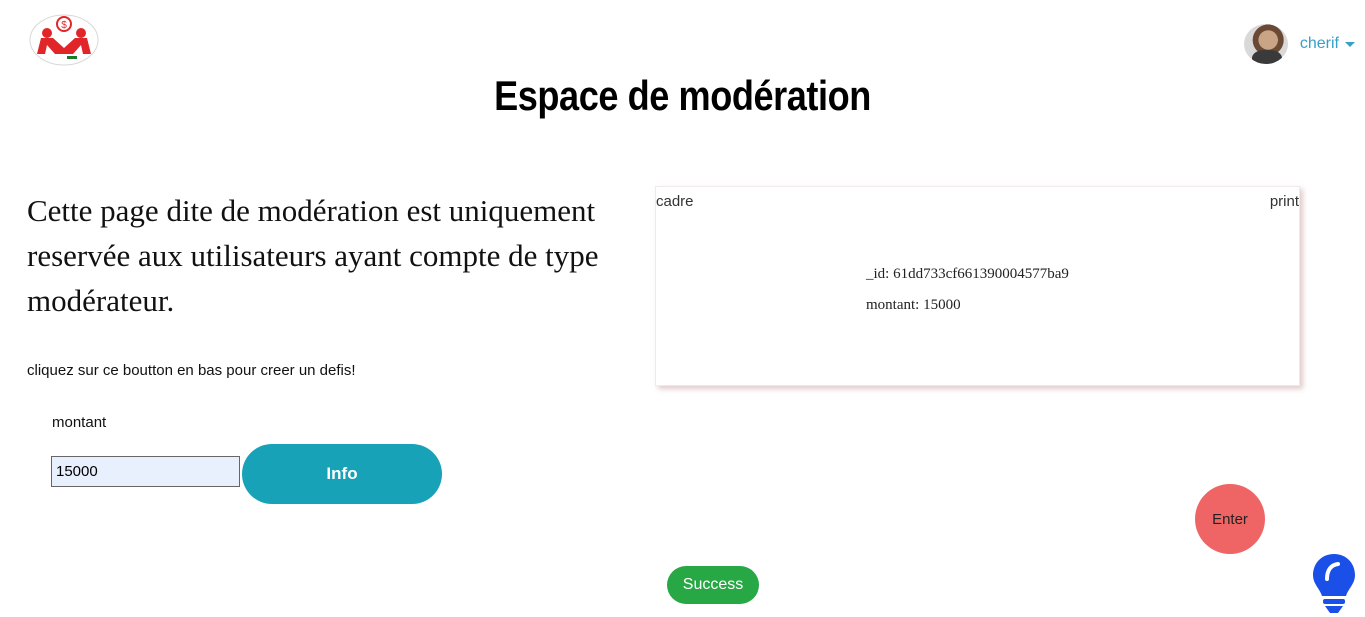 The height and width of the screenshot is (617, 1365). I want to click on user-name: cherif, so click(1319, 44).